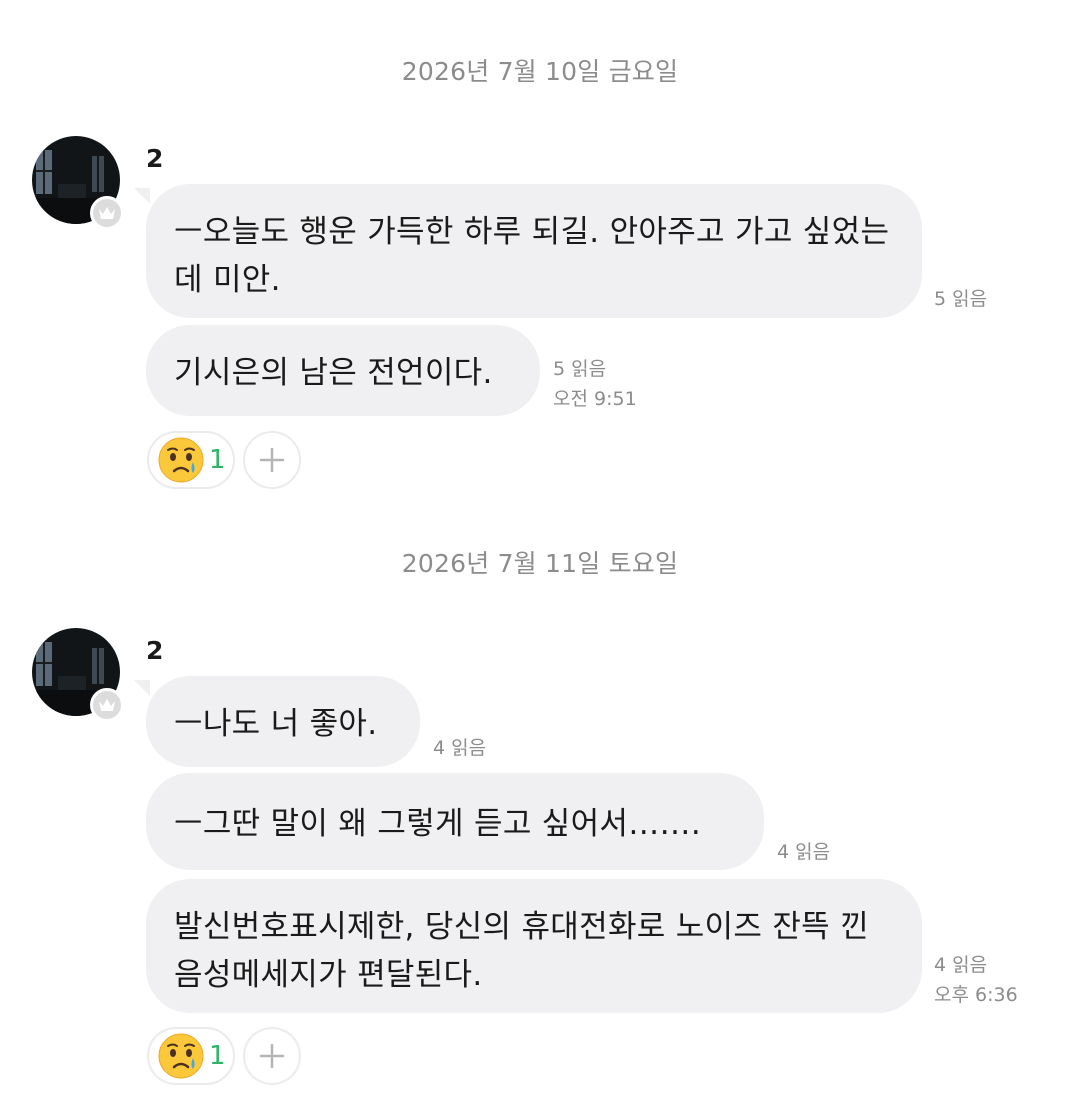  Describe the element at coordinates (455, 821) in the screenshot. I see `message-bubble: ㅡ그딴 말이 왜 그렇게 듣고 싶어서…….` at that location.